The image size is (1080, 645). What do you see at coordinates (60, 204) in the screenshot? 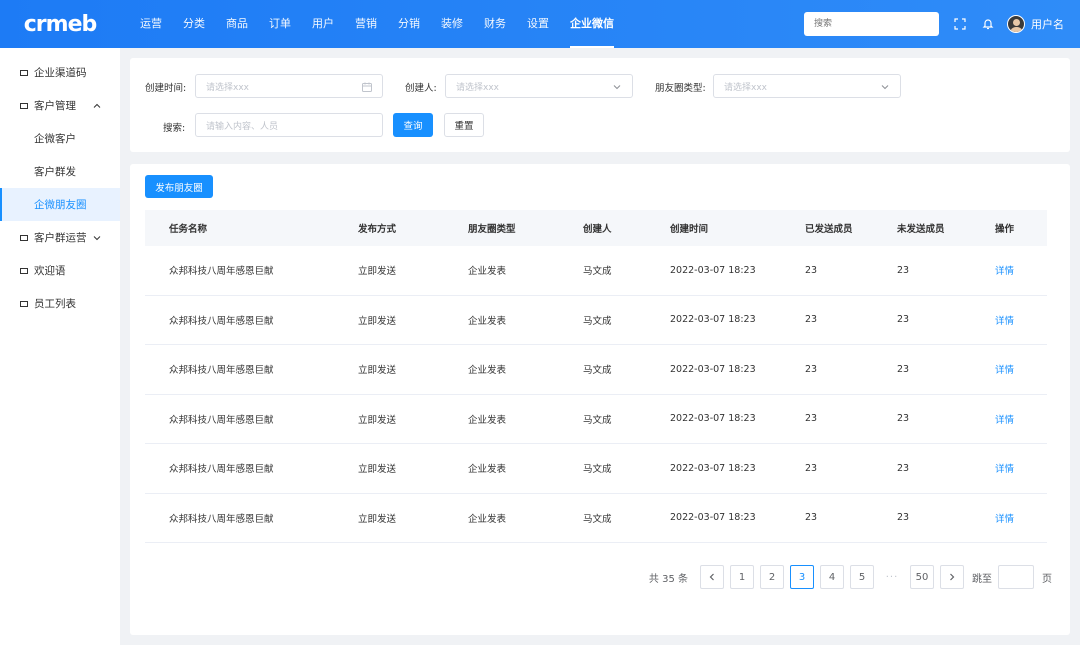
I see `sidebar-item-4: 企微朋友圈` at bounding box center [60, 204].